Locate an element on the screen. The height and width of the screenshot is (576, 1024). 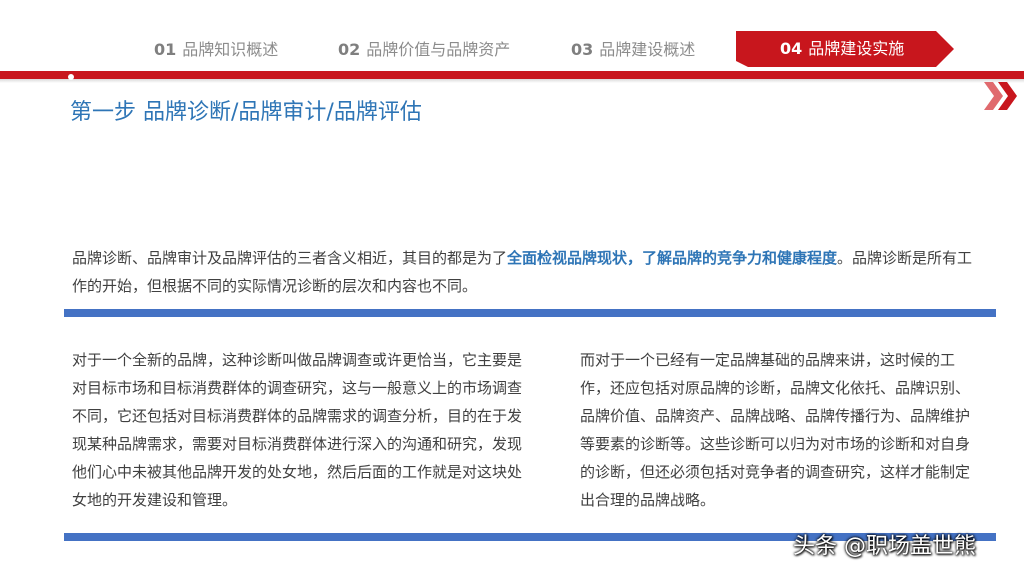
header-red-bar is located at coordinates (512, 75).